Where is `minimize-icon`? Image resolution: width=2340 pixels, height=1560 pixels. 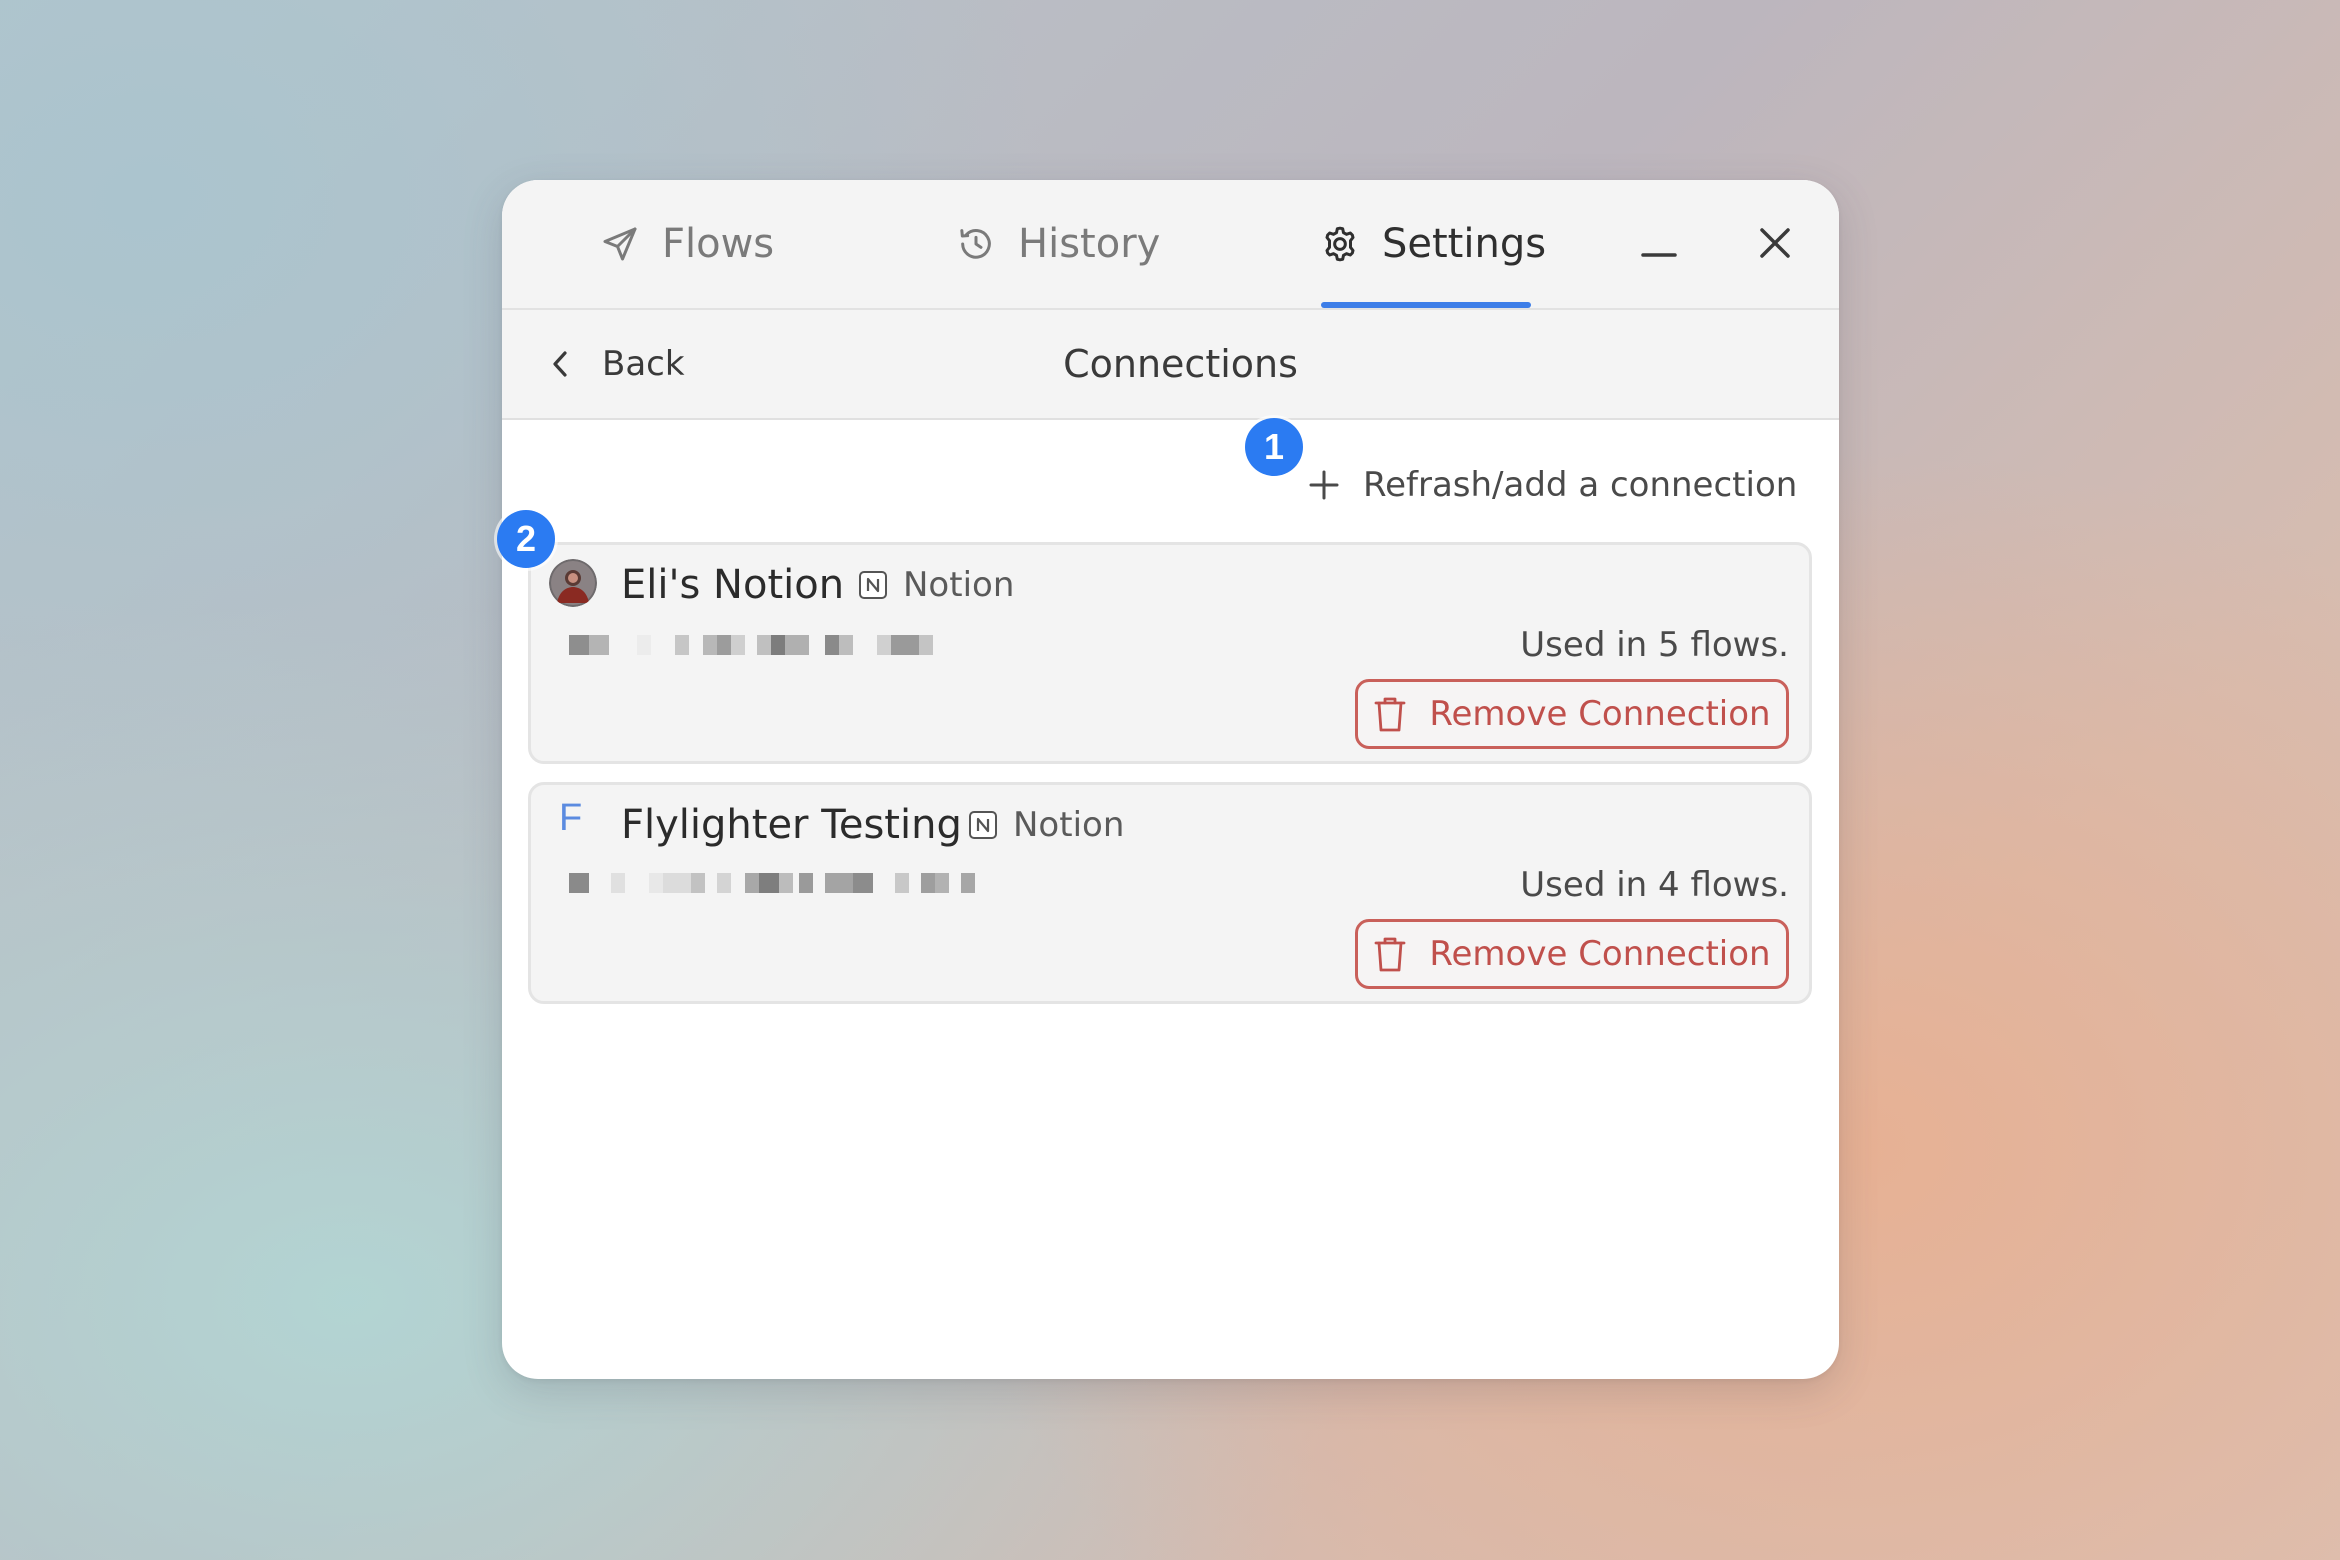 minimize-icon is located at coordinates (1659, 255).